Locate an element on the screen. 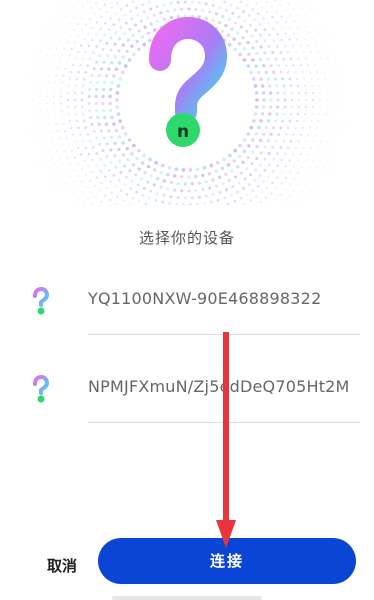  dialog-title: 选择你的设备 is located at coordinates (186, 238).